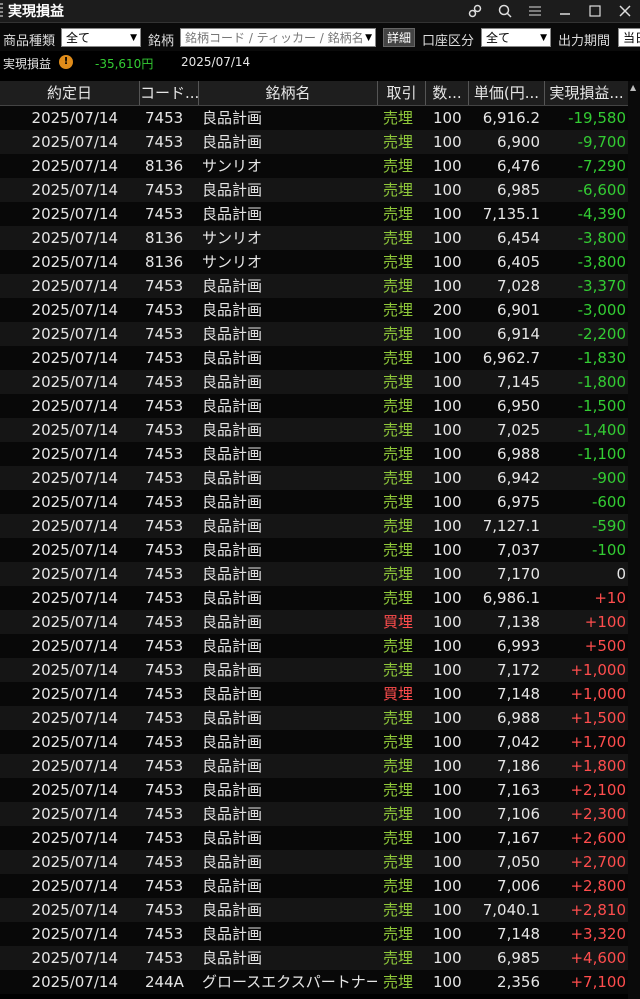 The image size is (640, 999). What do you see at coordinates (320, 166) in the screenshot?
I see `table-row: 2025/07/14 8136 サンリオ 売埋 100 6,476 -7,290` at bounding box center [320, 166].